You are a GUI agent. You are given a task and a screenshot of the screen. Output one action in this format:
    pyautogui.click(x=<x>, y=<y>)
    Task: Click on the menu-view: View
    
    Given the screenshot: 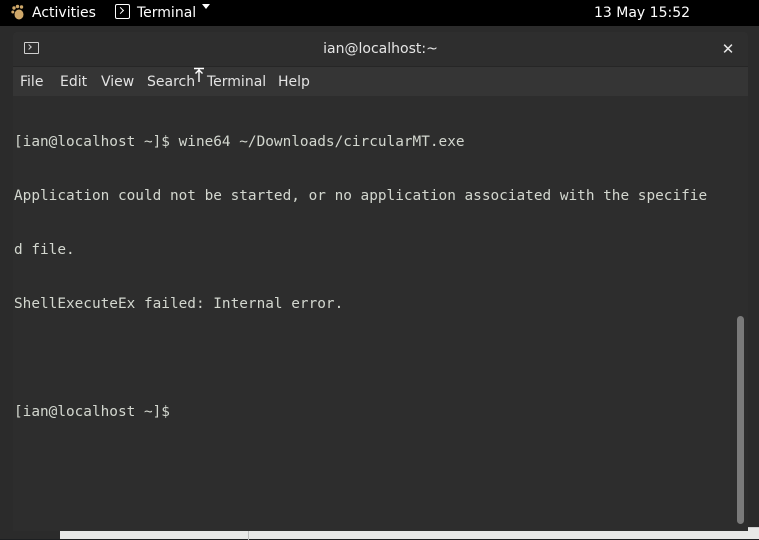 What is the action you would take?
    pyautogui.click(x=117, y=82)
    